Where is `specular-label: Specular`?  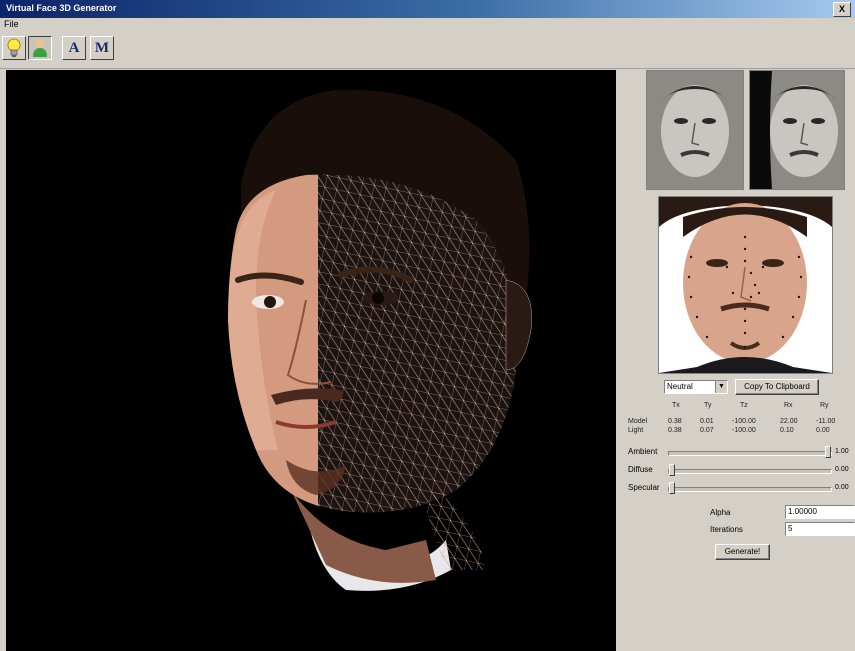 specular-label: Specular is located at coordinates (644, 487).